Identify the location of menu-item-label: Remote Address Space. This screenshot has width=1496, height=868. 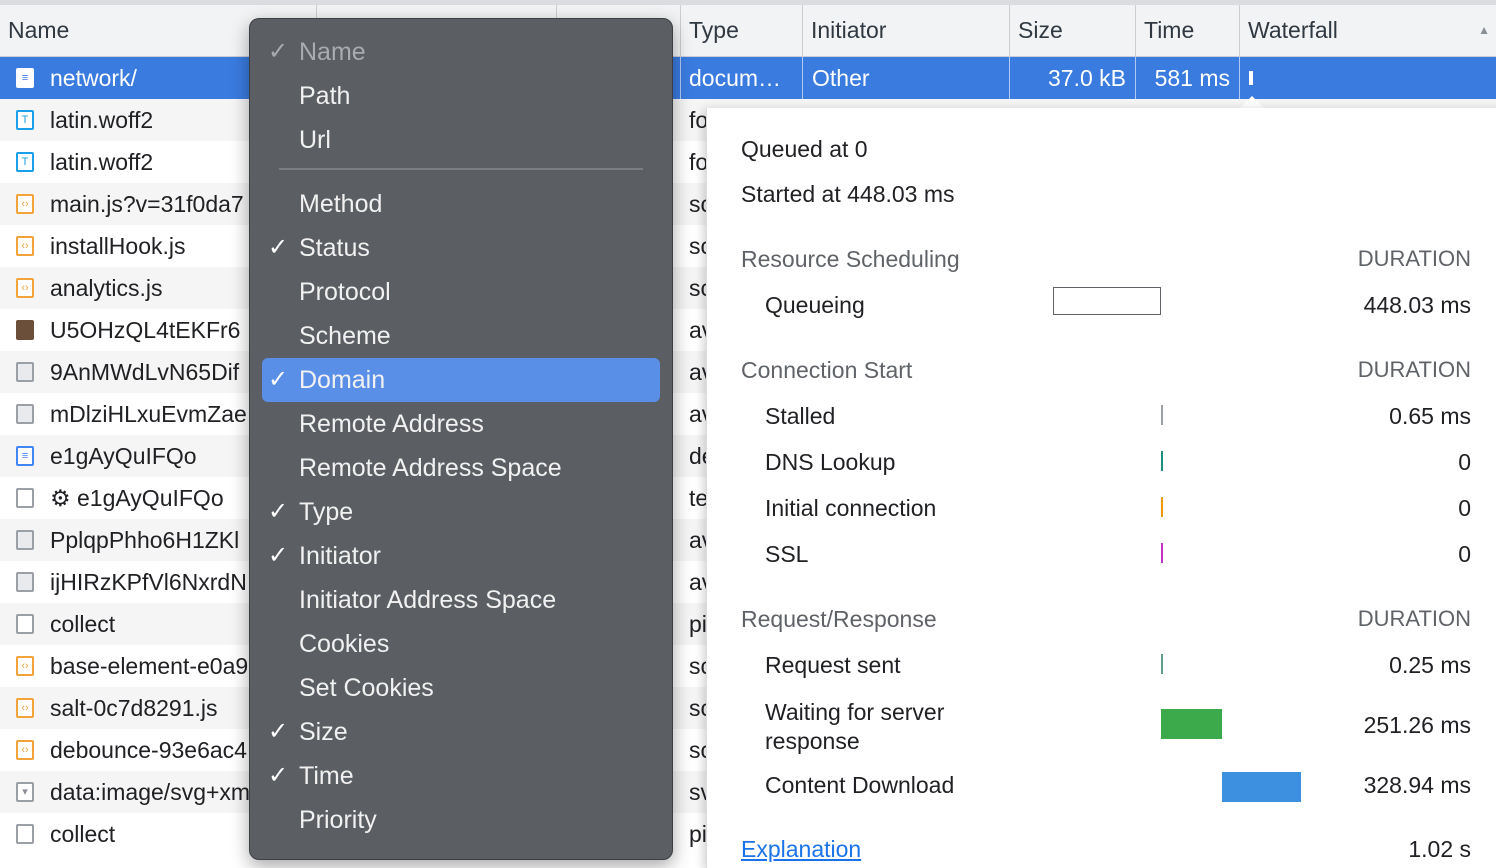
(430, 468).